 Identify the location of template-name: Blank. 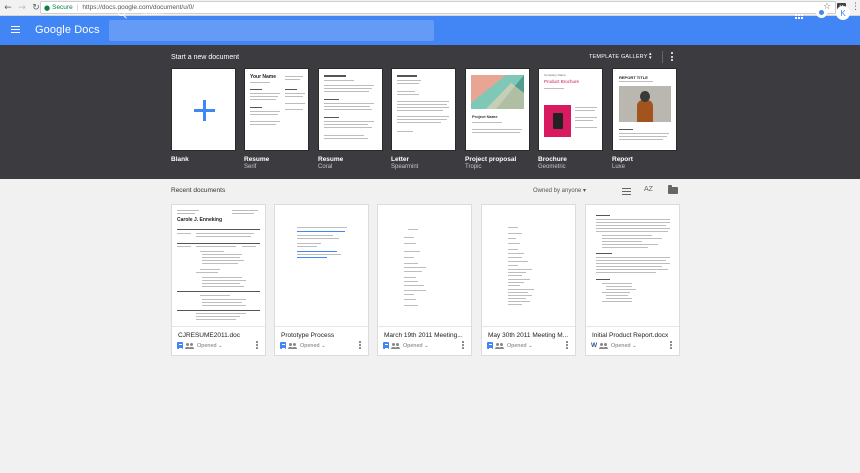
(180, 159).